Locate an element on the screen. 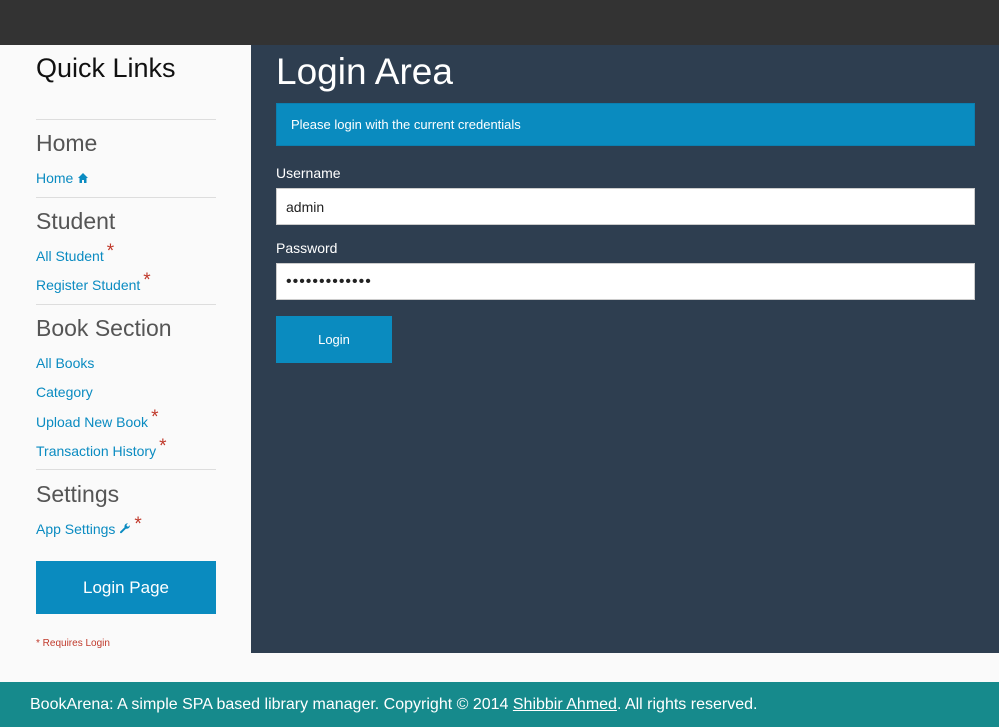  footer-text-end: . All rights reserved. is located at coordinates (687, 704).